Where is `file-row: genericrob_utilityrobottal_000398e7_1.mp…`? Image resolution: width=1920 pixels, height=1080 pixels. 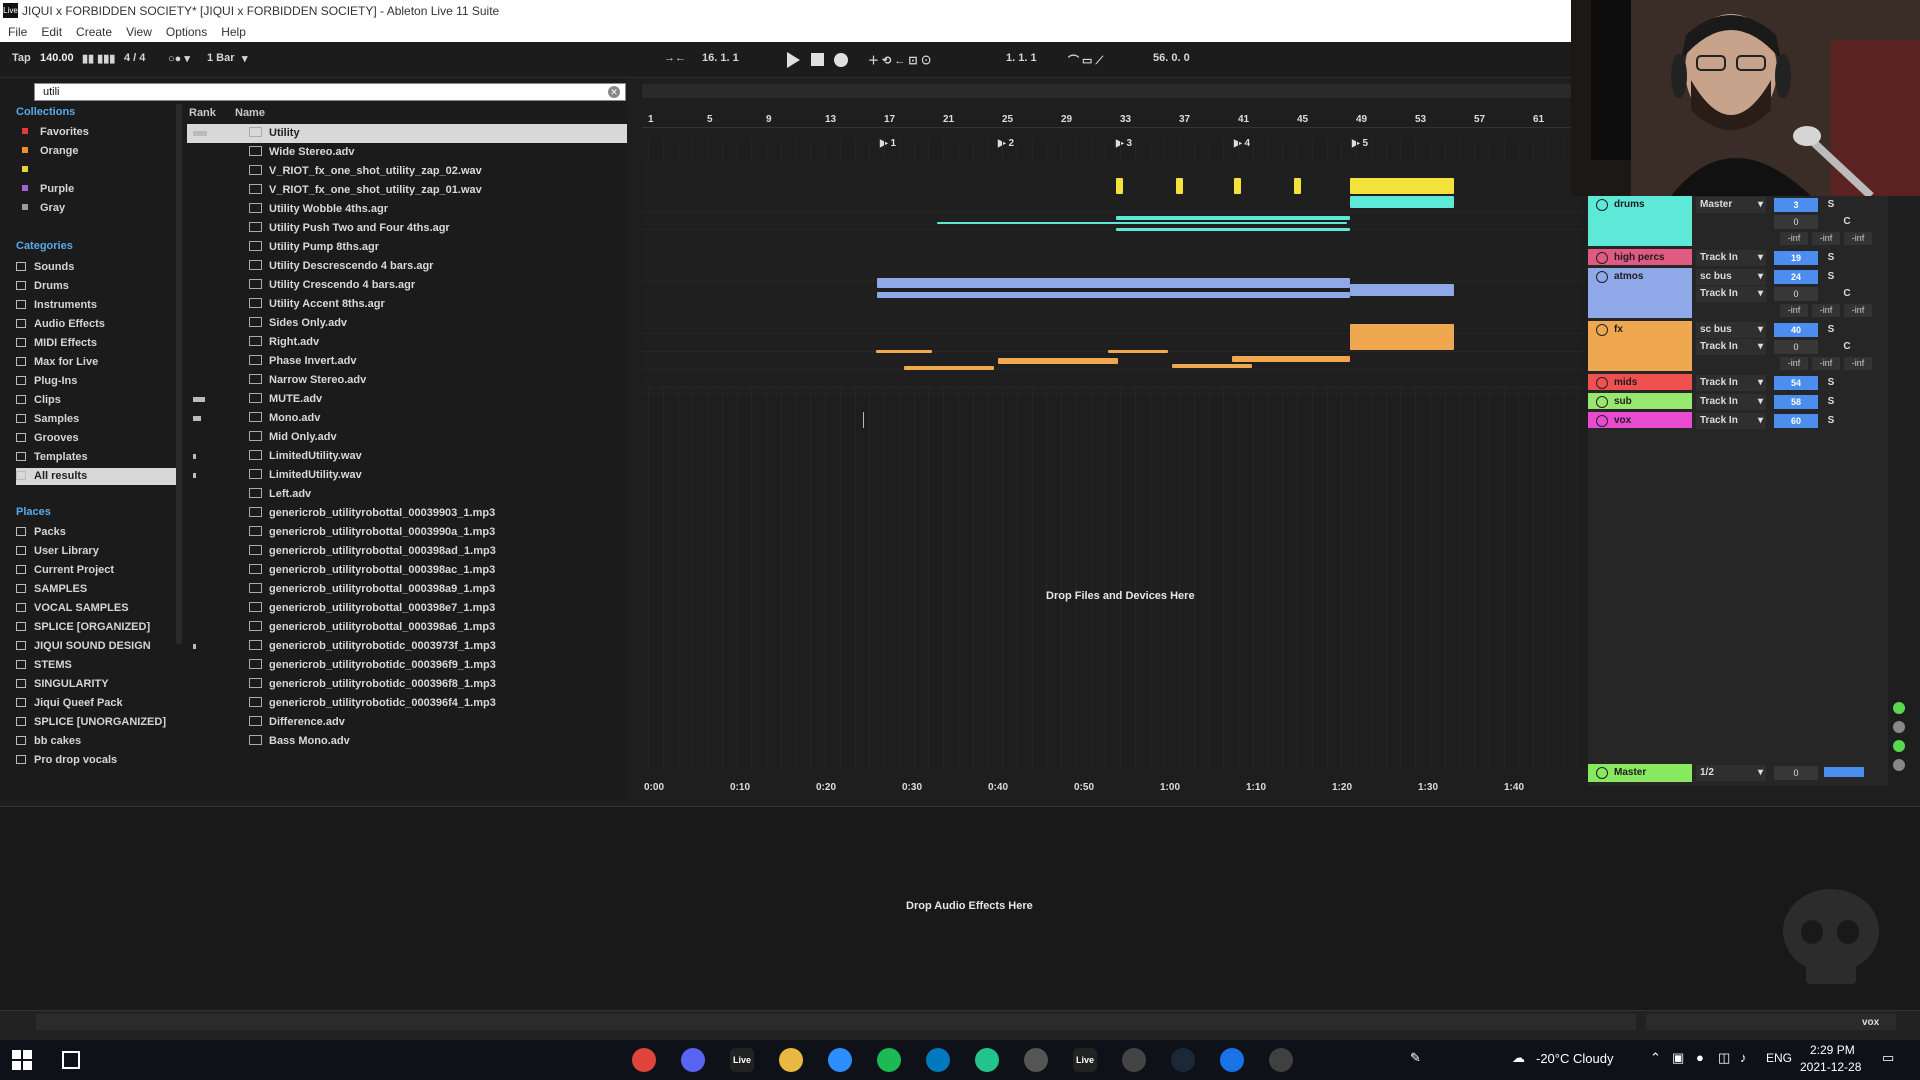
file-row: genericrob_utilityrobottal_000398e7_1.mp… is located at coordinates (407, 608).